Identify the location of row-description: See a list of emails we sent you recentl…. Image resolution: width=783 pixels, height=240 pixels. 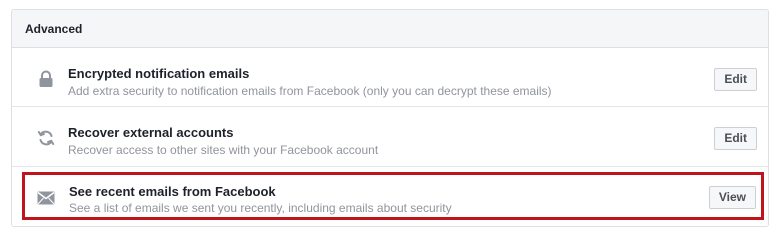
(260, 208).